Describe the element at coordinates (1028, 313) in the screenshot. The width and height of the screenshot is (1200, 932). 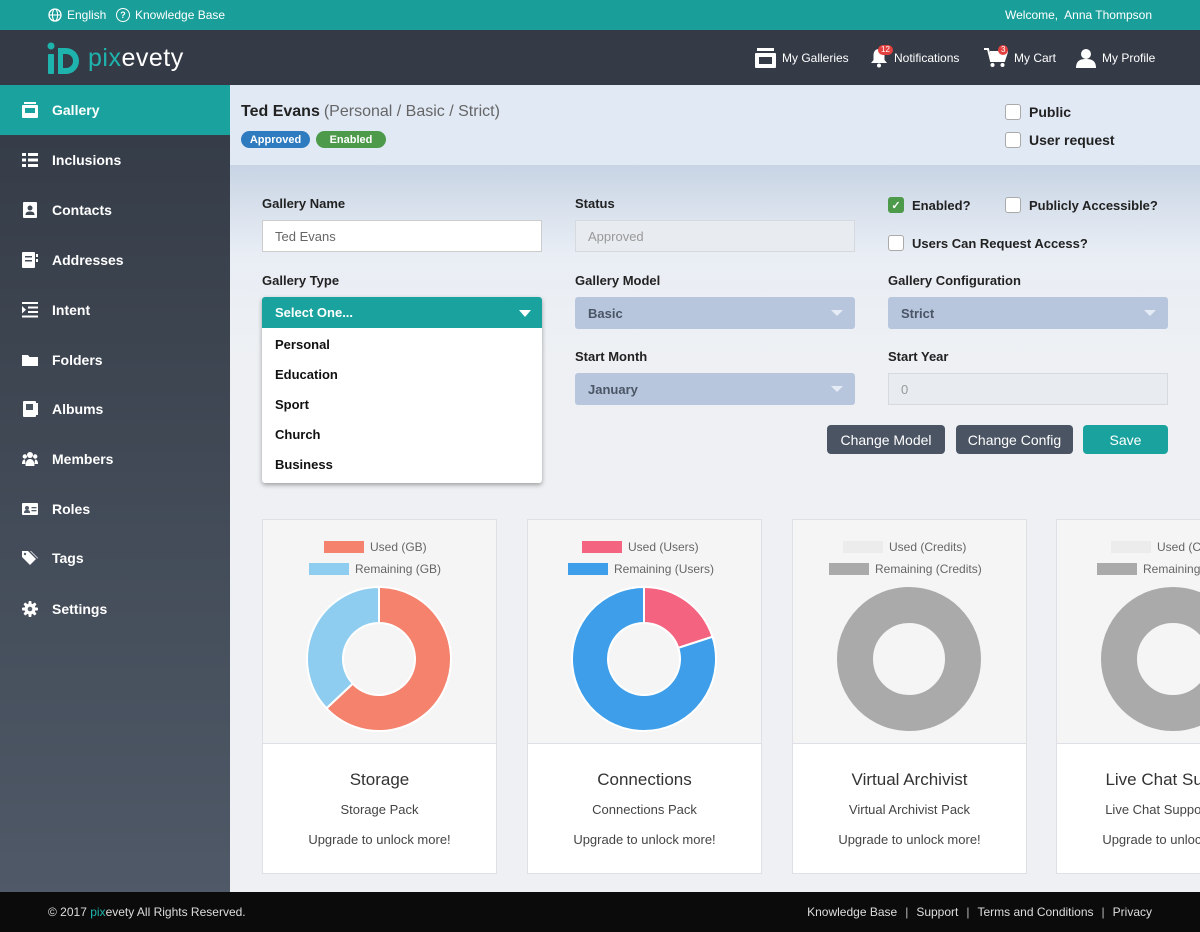
I see `gallery-config-select: Strict` at that location.